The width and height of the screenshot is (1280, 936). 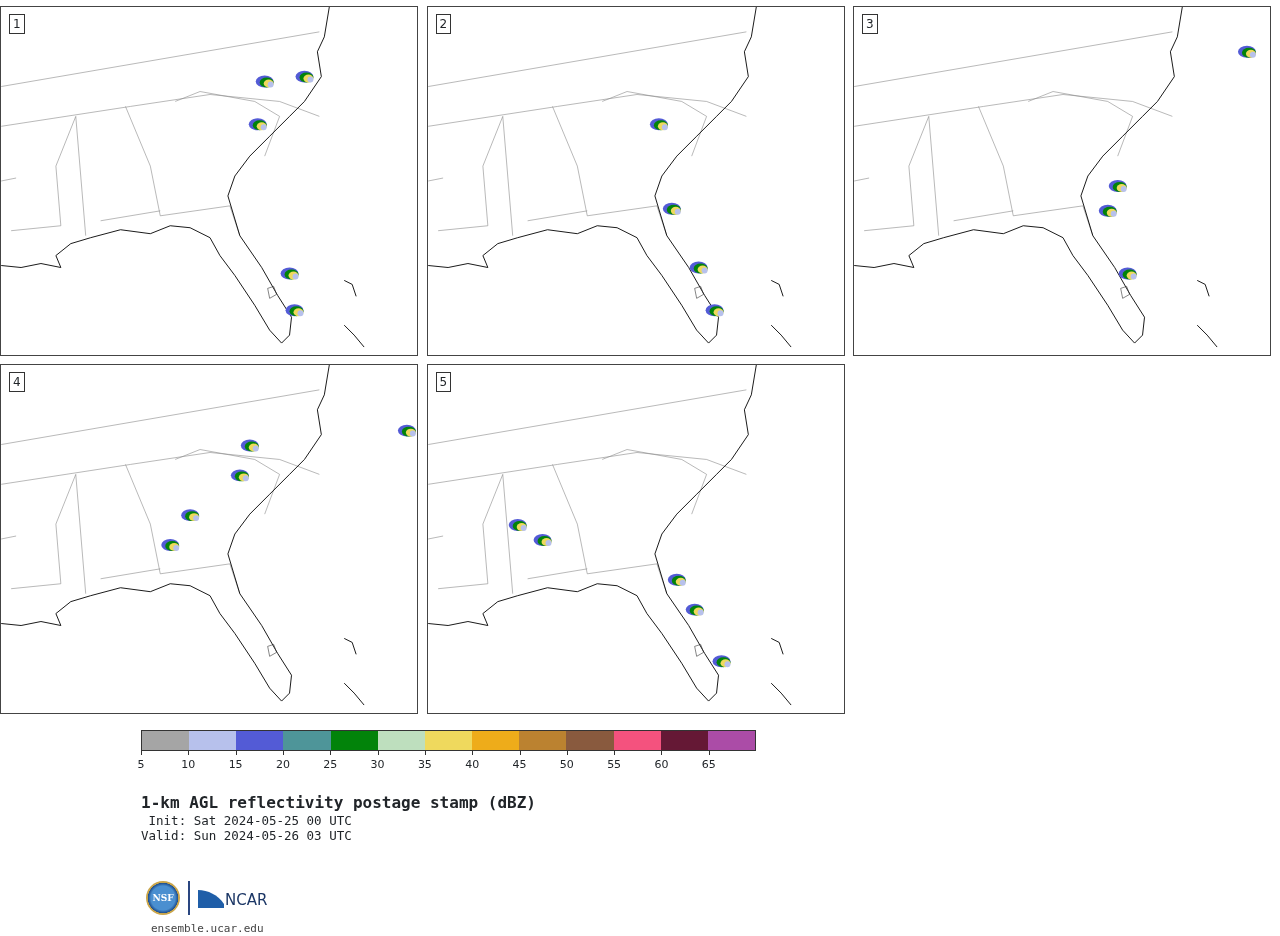 What do you see at coordinates (339, 803) in the screenshot?
I see `chart-title: 1-km AGL reflectivity postage stamp (dBZ)` at bounding box center [339, 803].